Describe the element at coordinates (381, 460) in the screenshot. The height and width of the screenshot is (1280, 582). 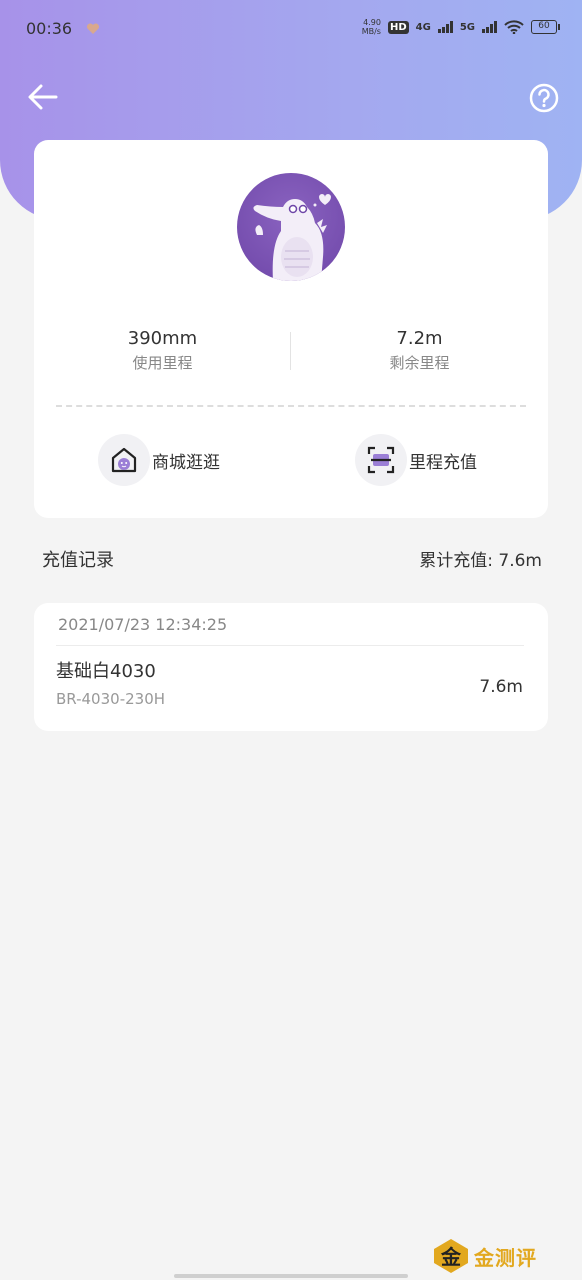
I see `scan-icon` at that location.